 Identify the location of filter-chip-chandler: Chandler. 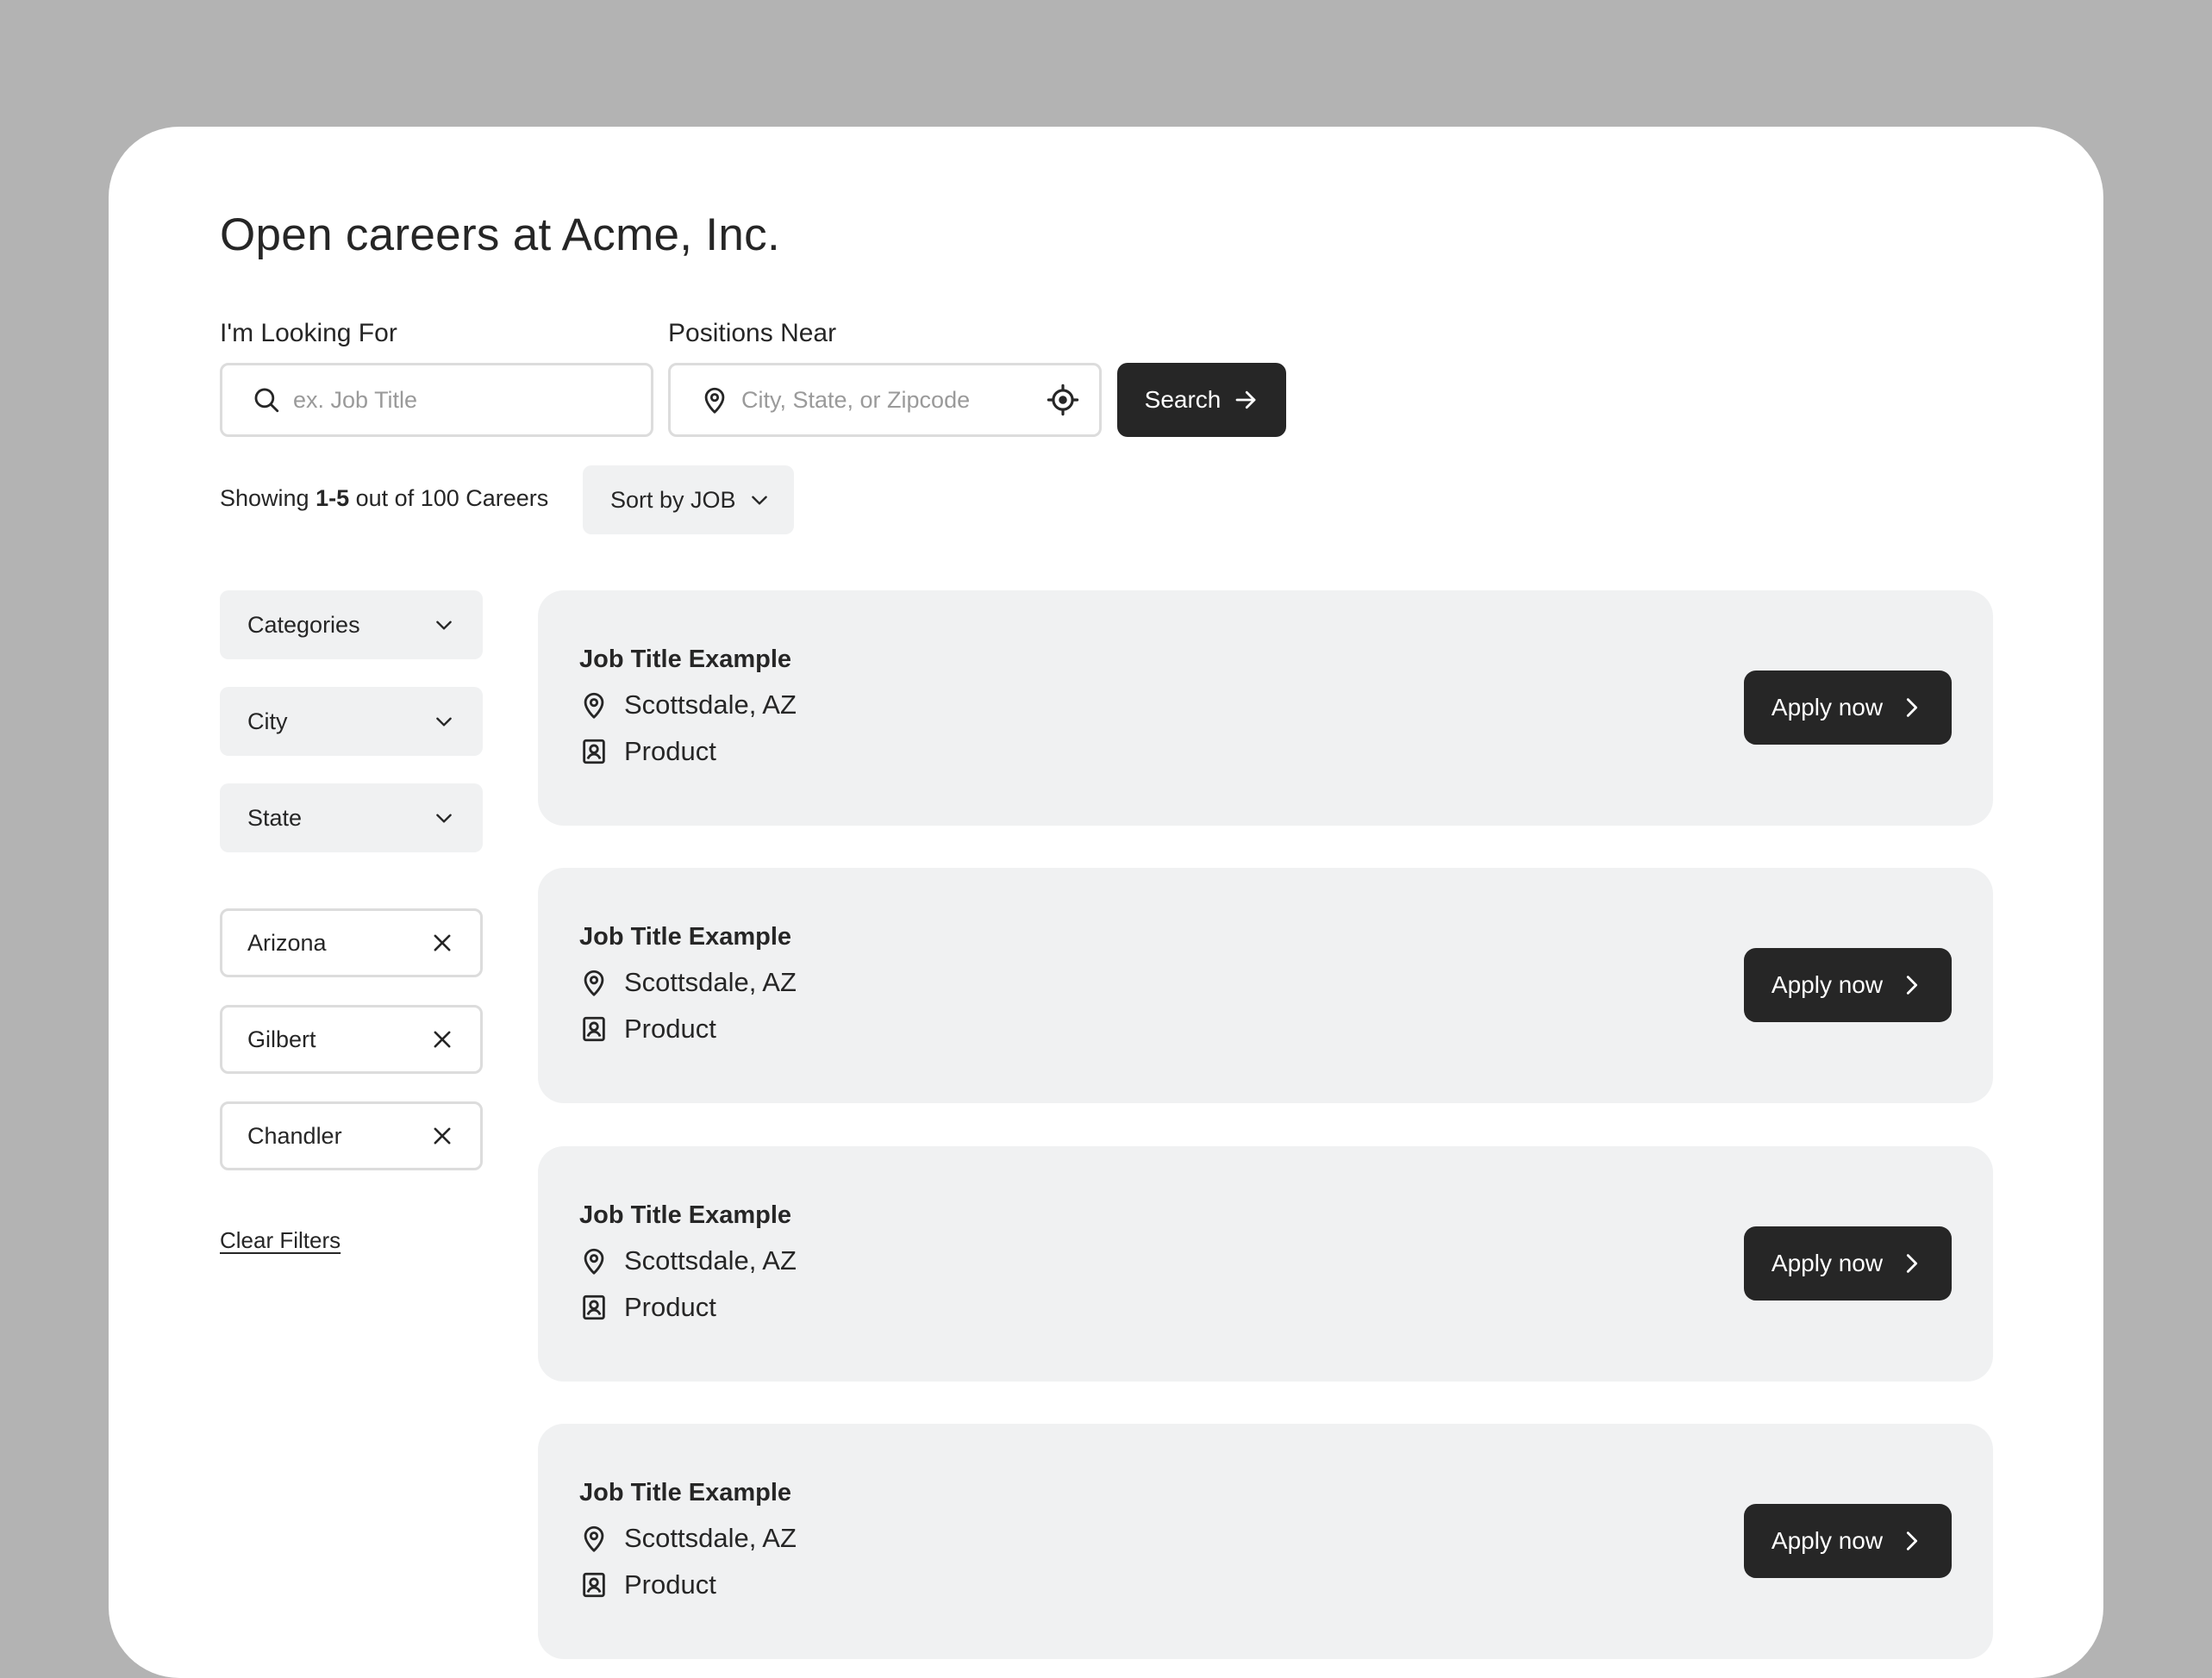
(351, 1135).